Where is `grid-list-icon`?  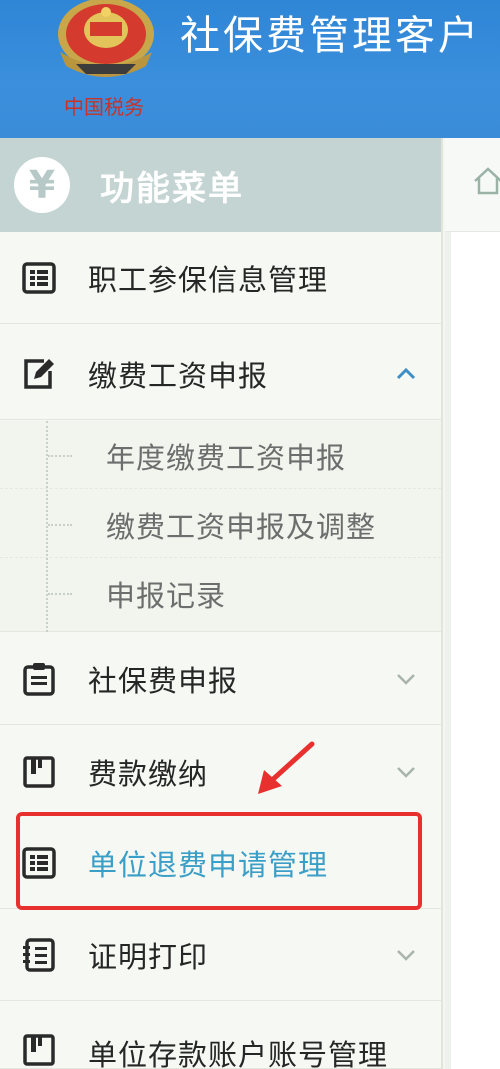
grid-list-icon is located at coordinates (39, 277).